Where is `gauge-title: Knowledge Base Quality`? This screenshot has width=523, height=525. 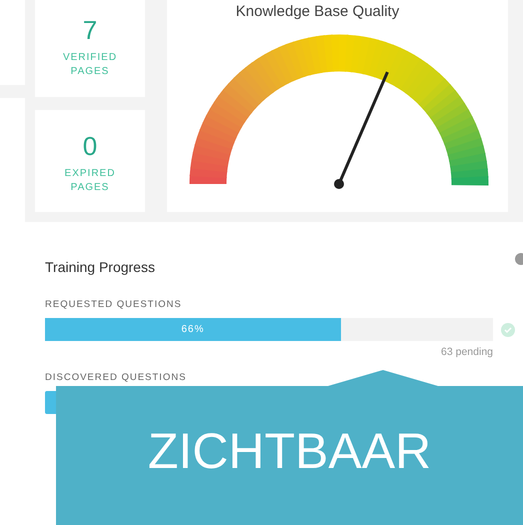
gauge-title: Knowledge Base Quality is located at coordinates (318, 12).